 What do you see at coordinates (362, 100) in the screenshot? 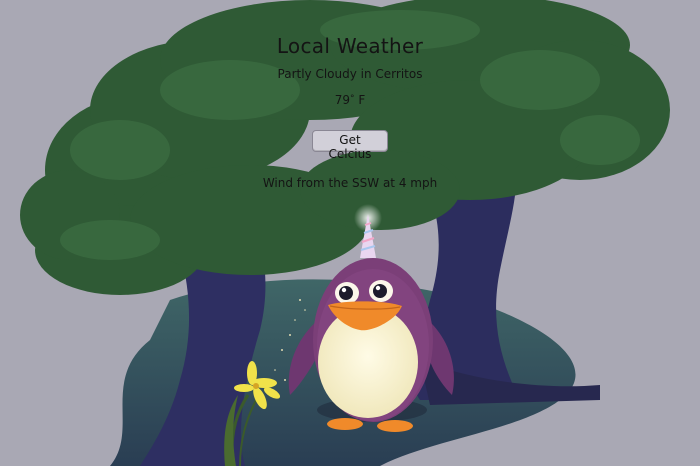
I see `temperature-unit: F` at bounding box center [362, 100].